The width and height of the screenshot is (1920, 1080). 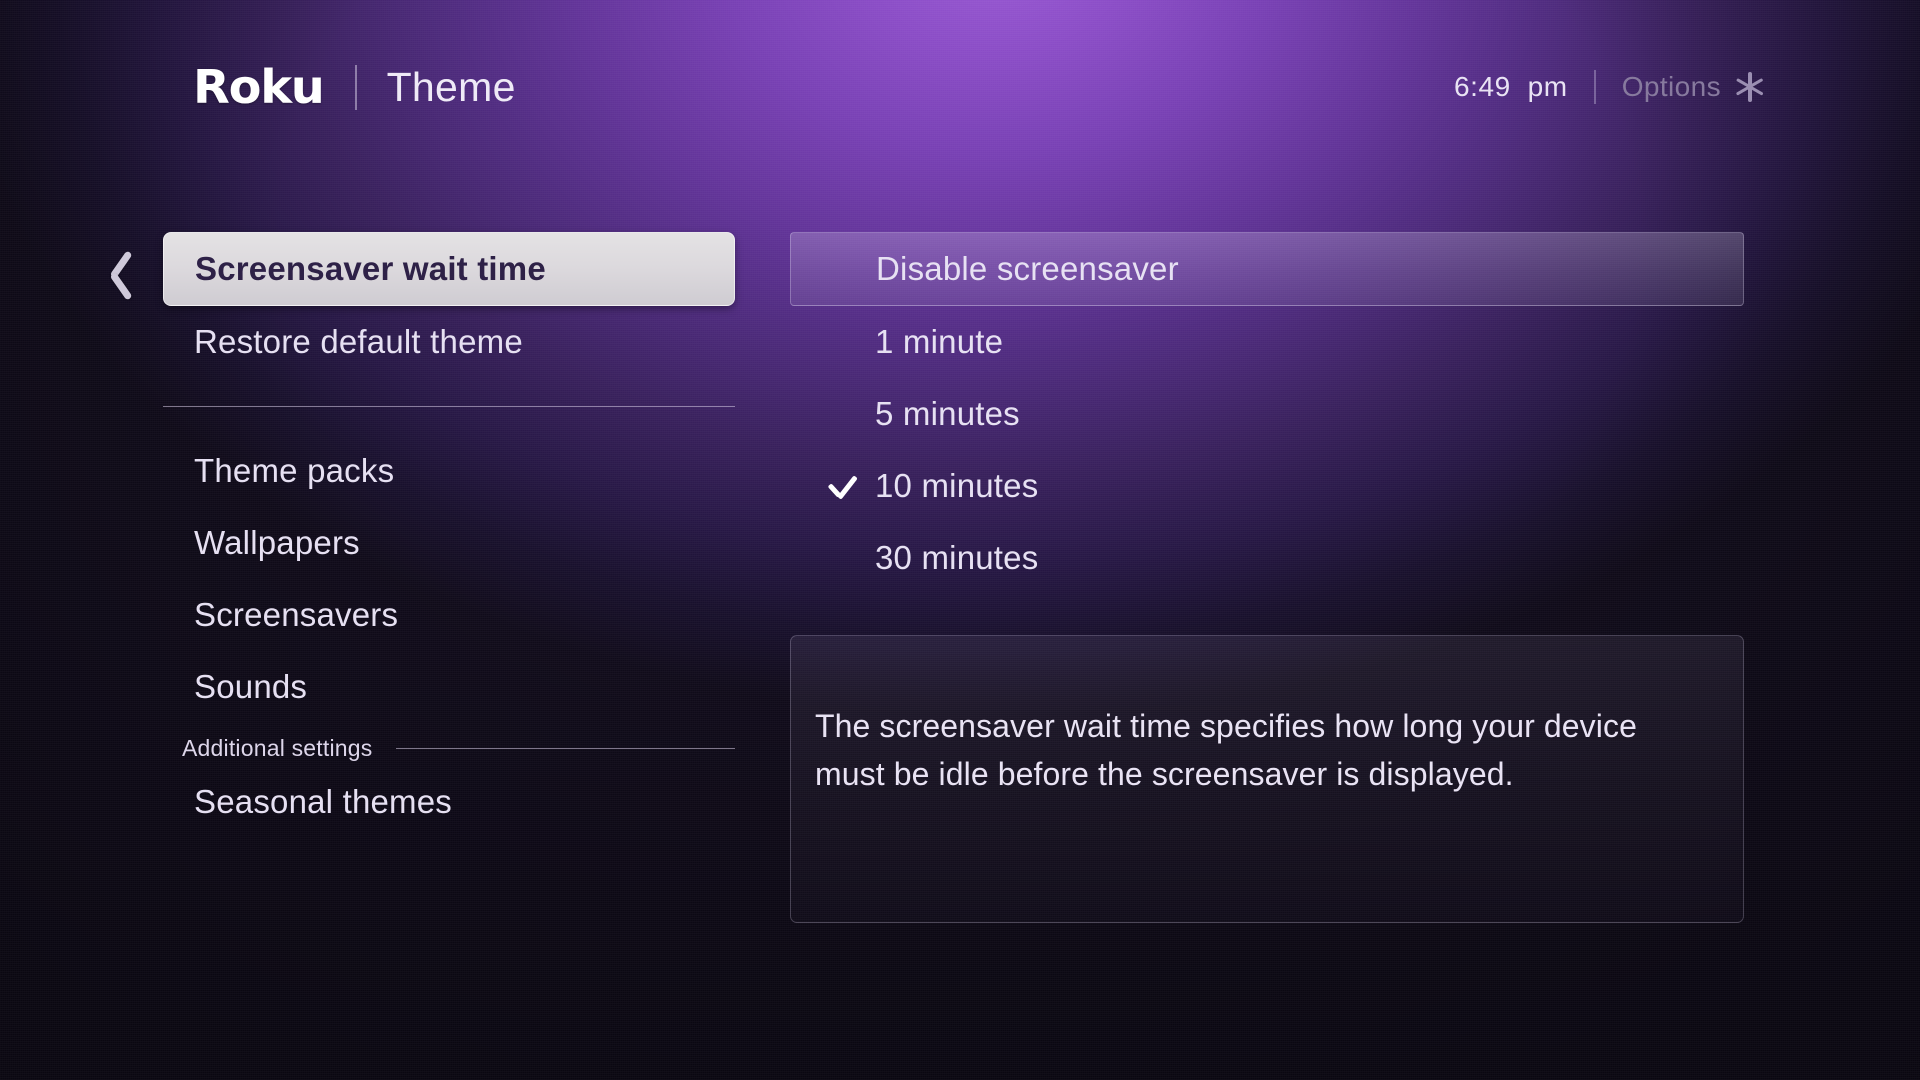 I want to click on sidebar-item-label: Screensavers, so click(x=296, y=614).